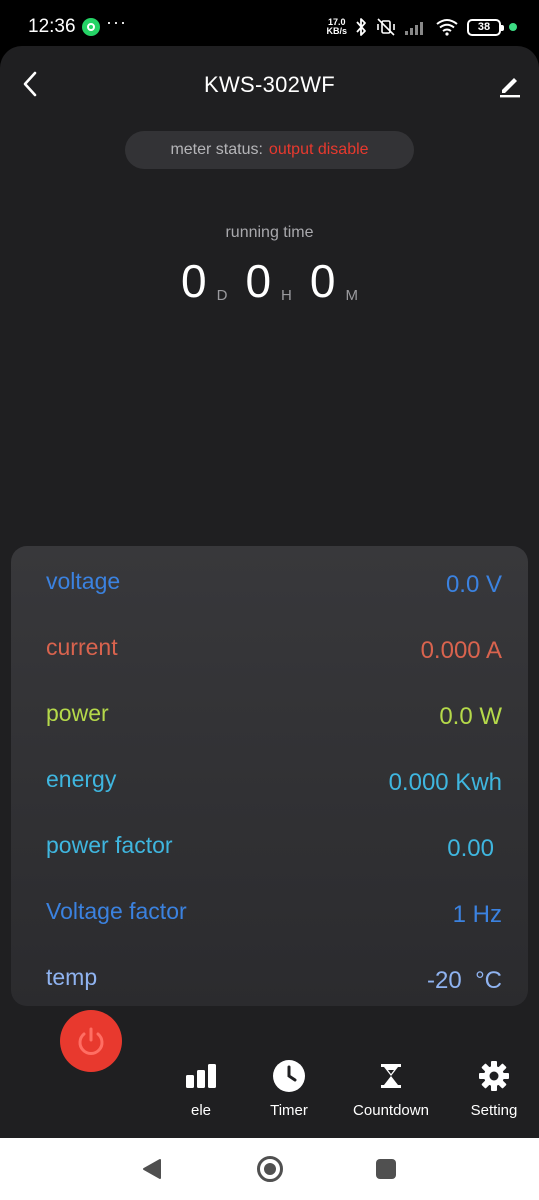 The height and width of the screenshot is (1200, 539). I want to click on bar-chart-icon, so click(201, 1076).